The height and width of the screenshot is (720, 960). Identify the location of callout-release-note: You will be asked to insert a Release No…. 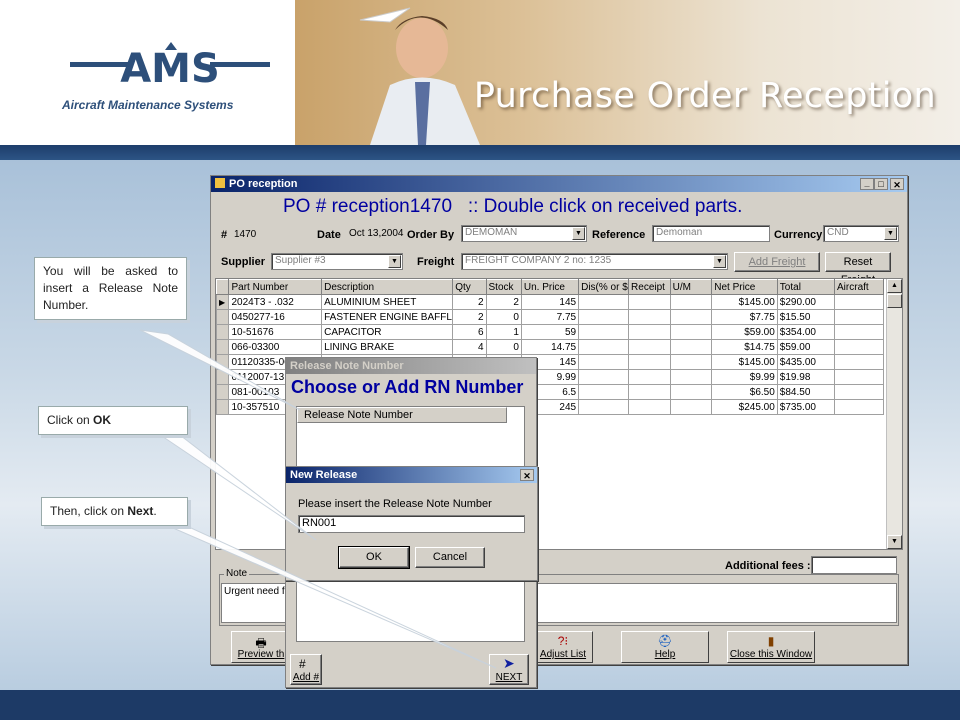
(110, 288).